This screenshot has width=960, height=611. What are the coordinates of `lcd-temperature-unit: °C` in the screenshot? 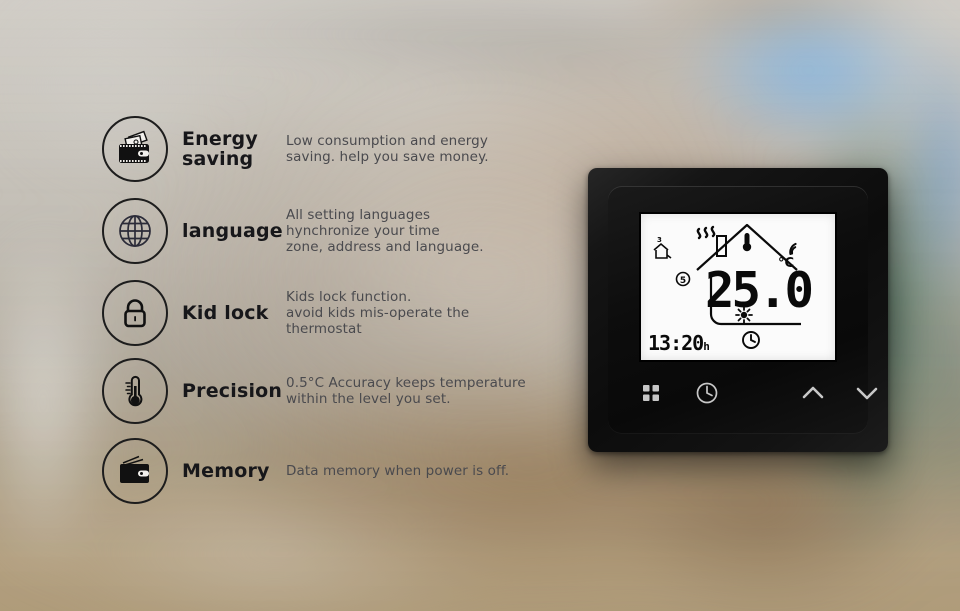 It's located at (786, 263).